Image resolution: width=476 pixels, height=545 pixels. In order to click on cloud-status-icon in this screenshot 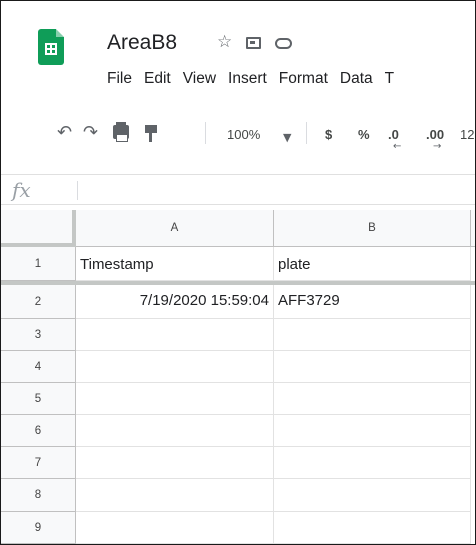, I will do `click(284, 43)`.